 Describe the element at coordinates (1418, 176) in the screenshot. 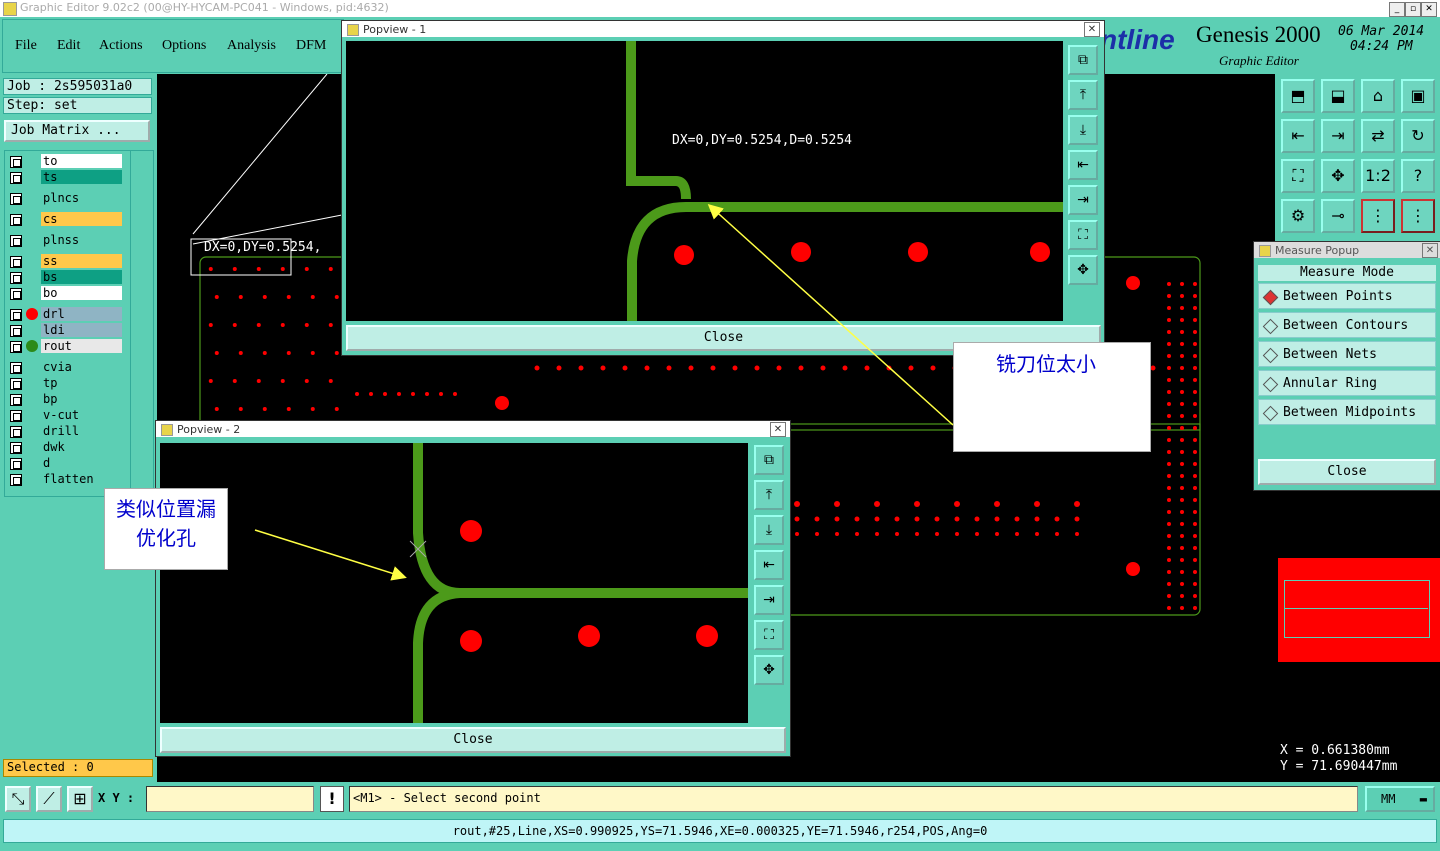

I see `help-icon: ?` at that location.